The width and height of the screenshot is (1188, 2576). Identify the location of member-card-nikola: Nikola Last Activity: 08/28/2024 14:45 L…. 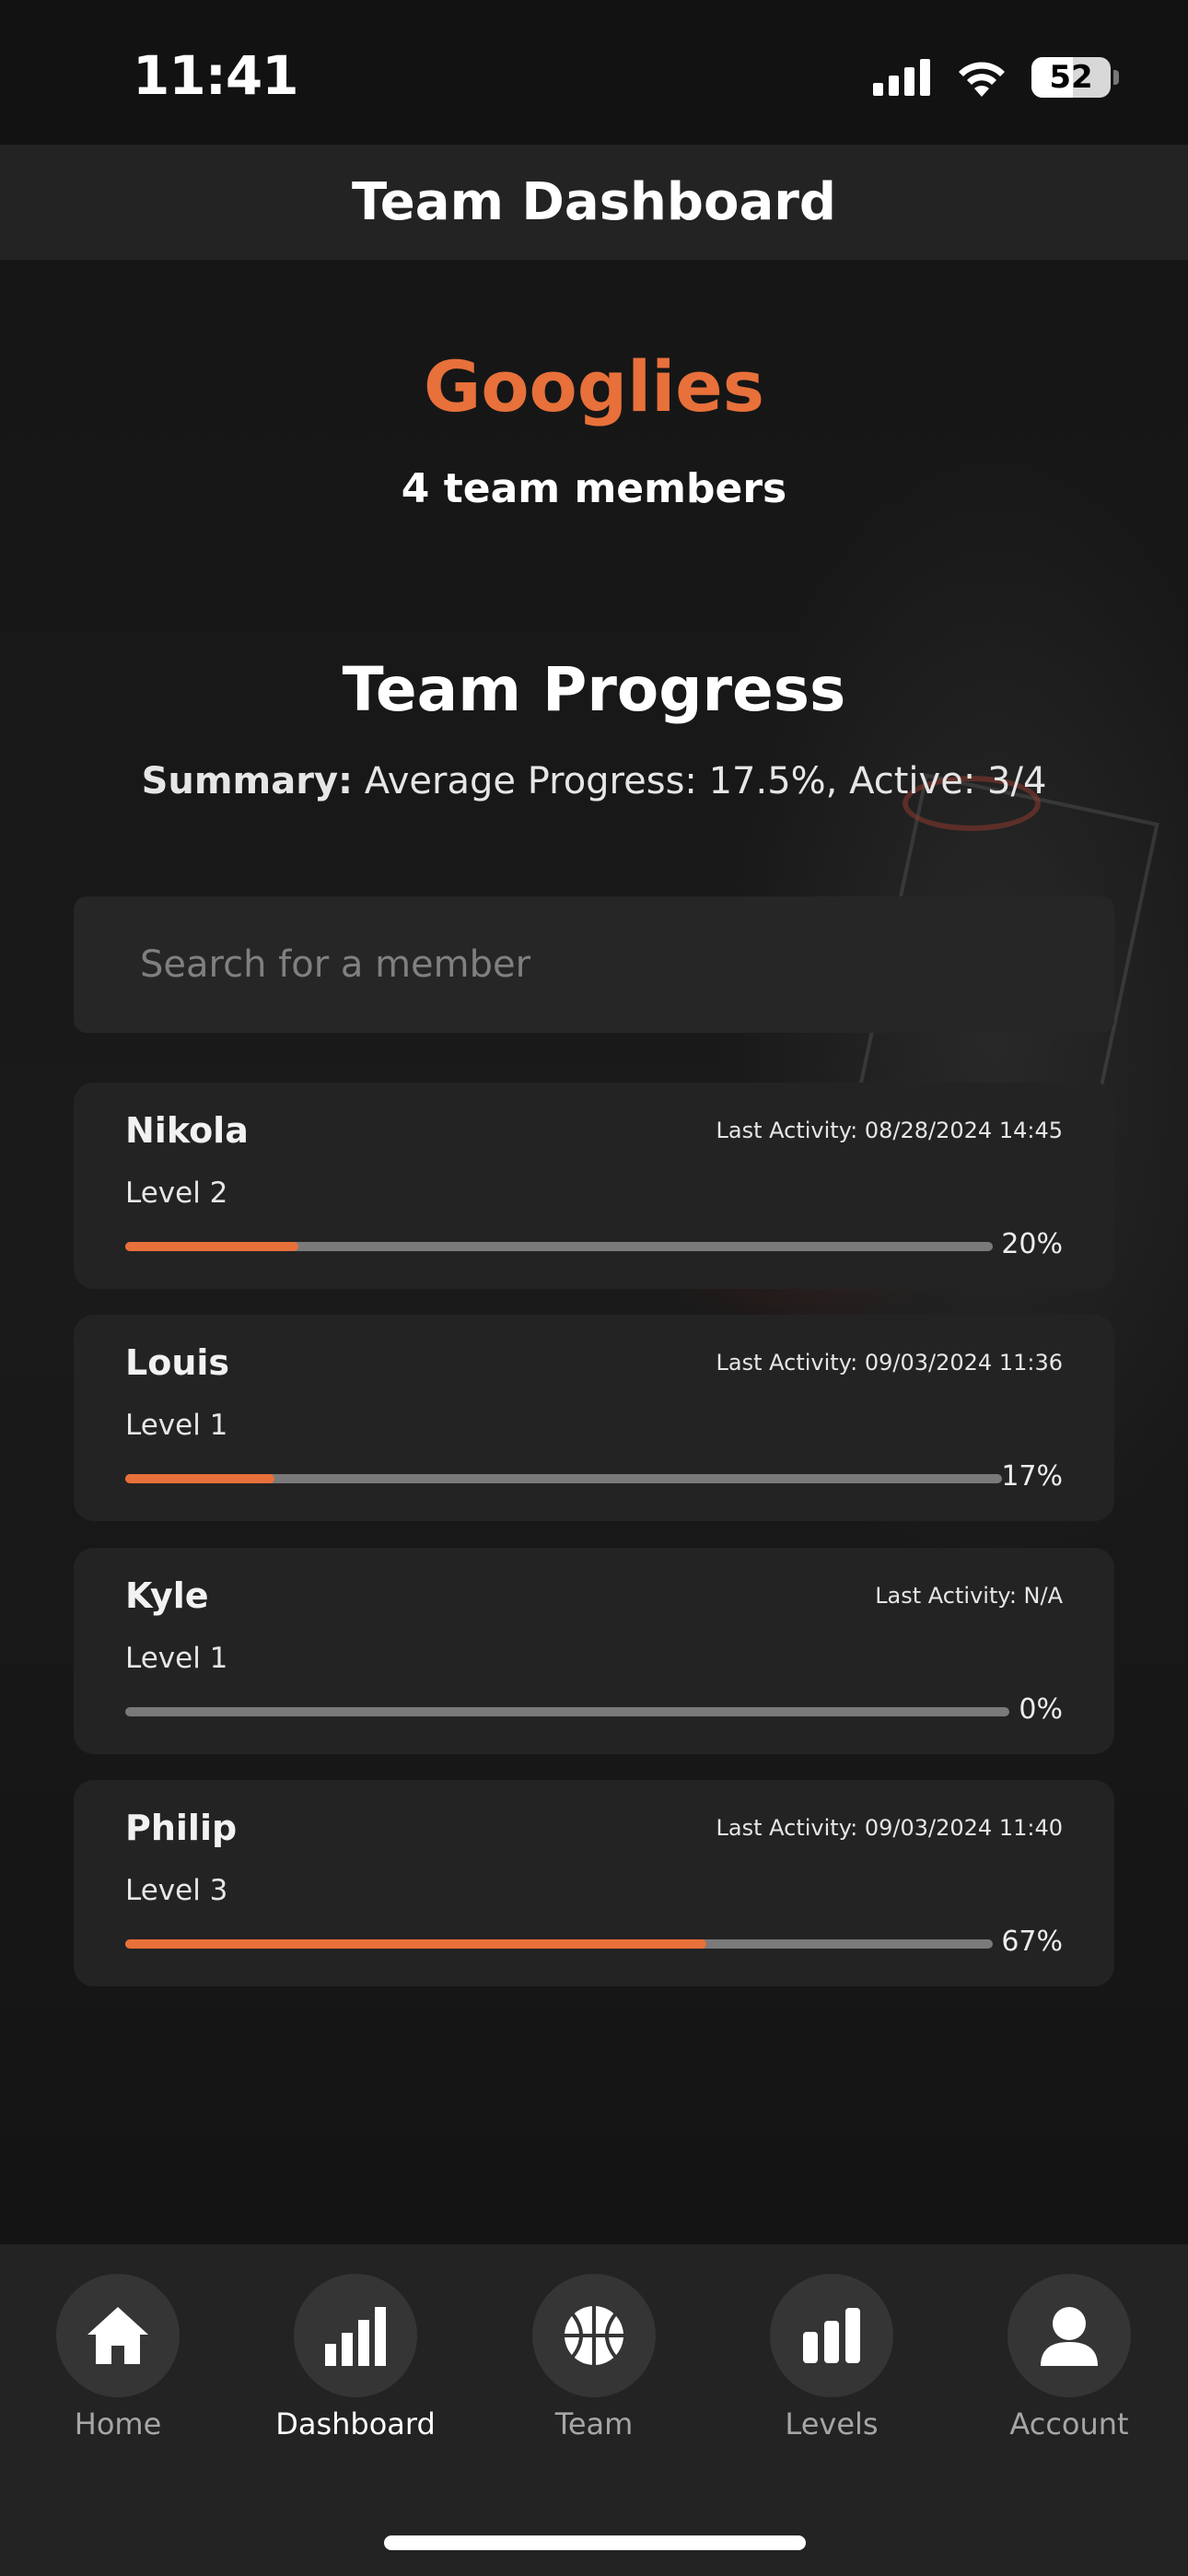
(594, 1186).